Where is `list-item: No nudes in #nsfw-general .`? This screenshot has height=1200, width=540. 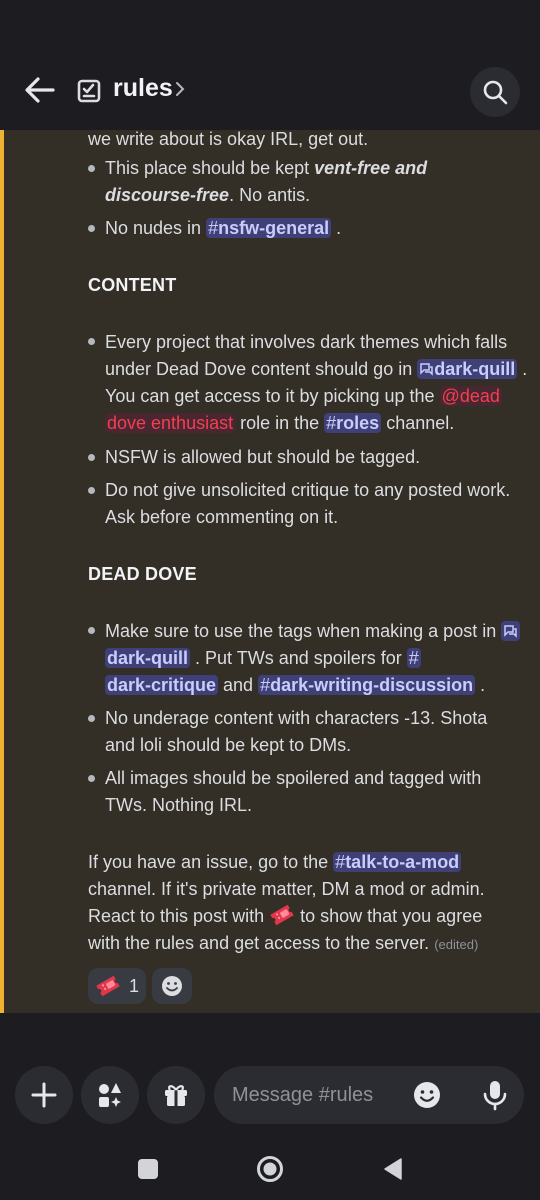 list-item: No nudes in #nsfw-general . is located at coordinates (223, 228).